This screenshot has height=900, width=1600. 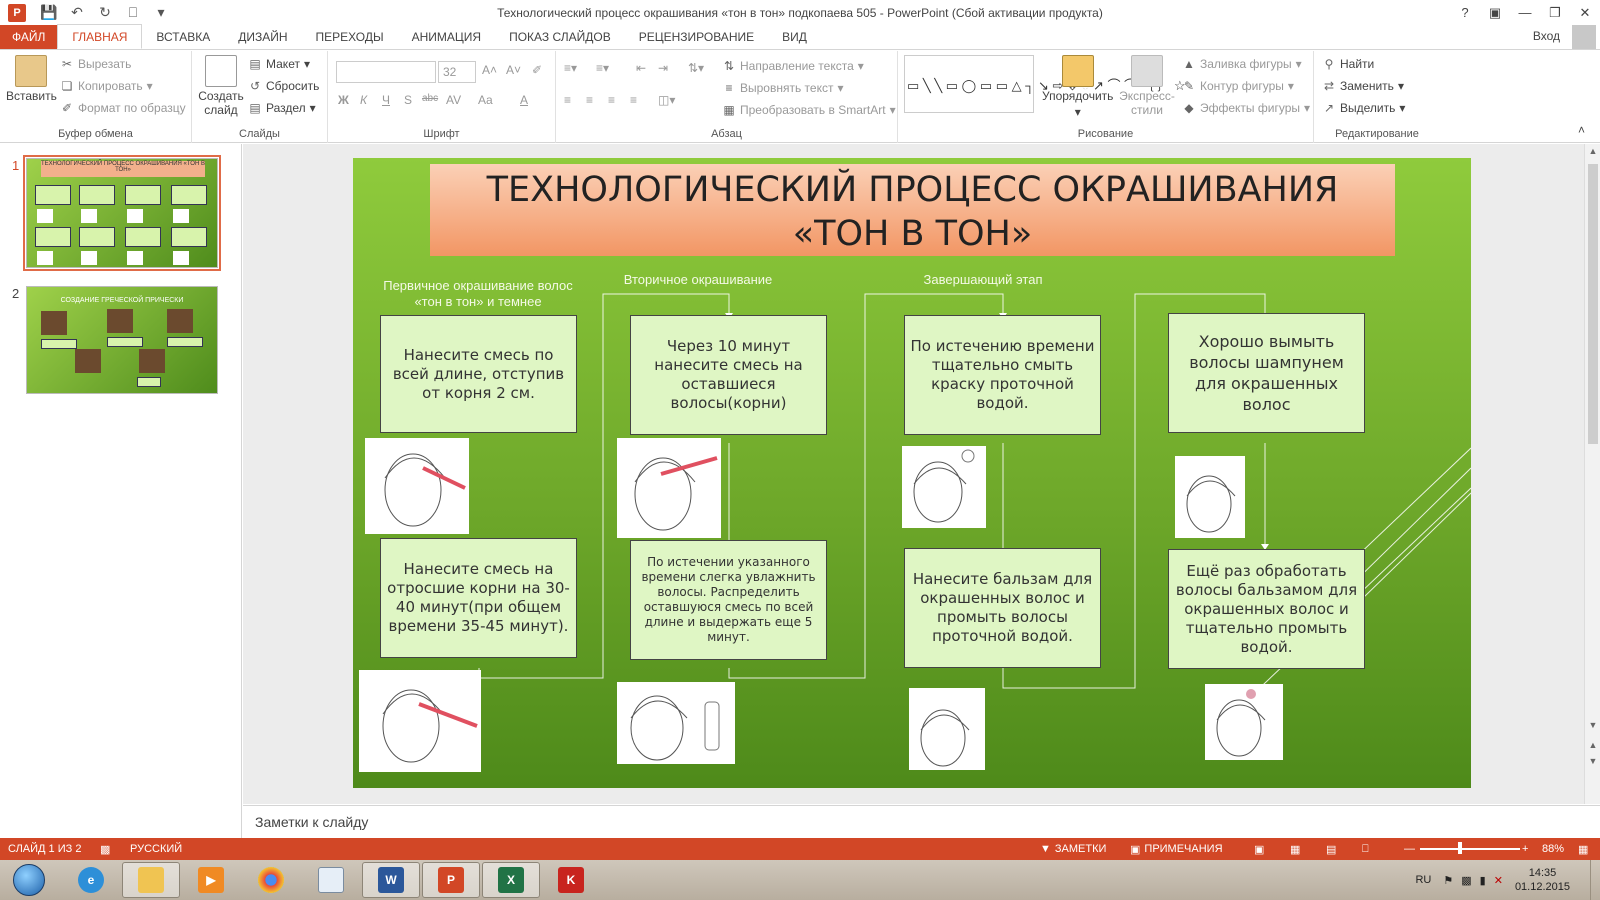 I want to click on columns-icon: ◫▾, so click(x=666, y=100).